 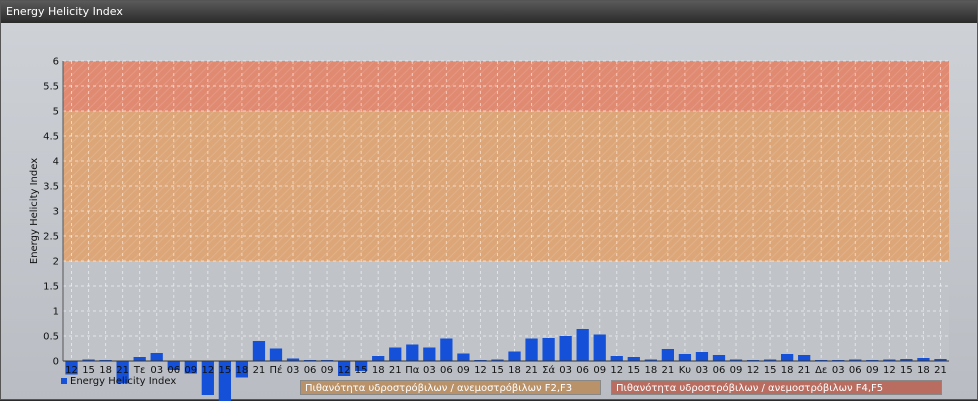 What do you see at coordinates (685, 370) in the screenshot?
I see `x-tick-label: Κυ` at bounding box center [685, 370].